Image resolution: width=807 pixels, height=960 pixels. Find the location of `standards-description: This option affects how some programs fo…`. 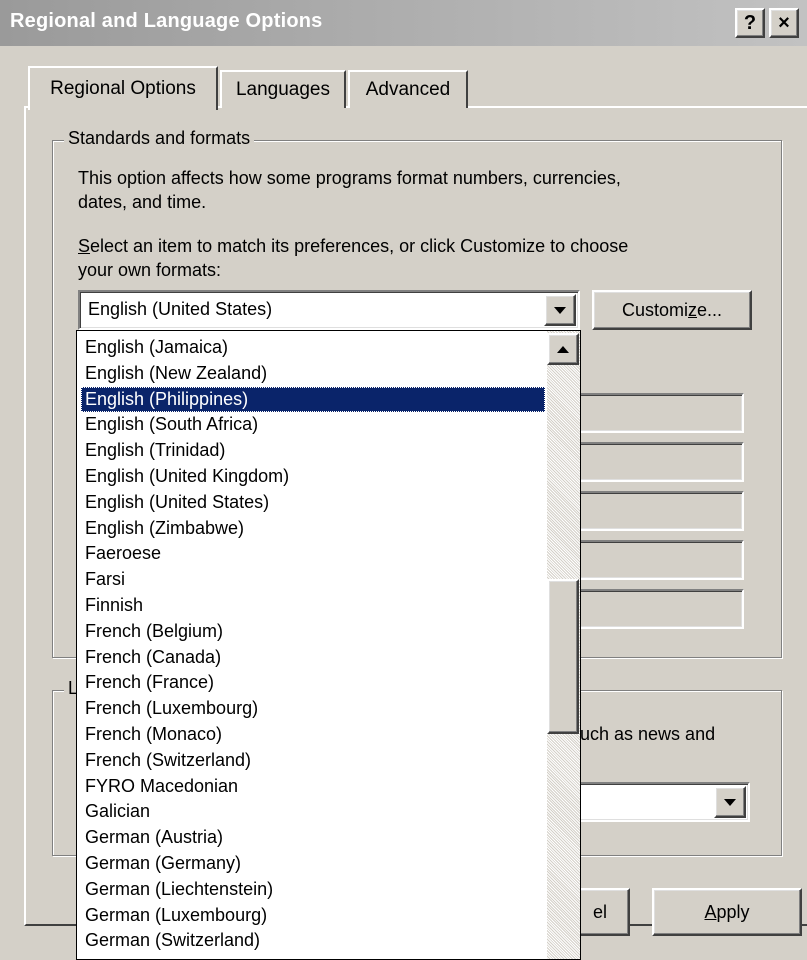

standards-description: This option affects how some programs fo… is located at coordinates (349, 190).